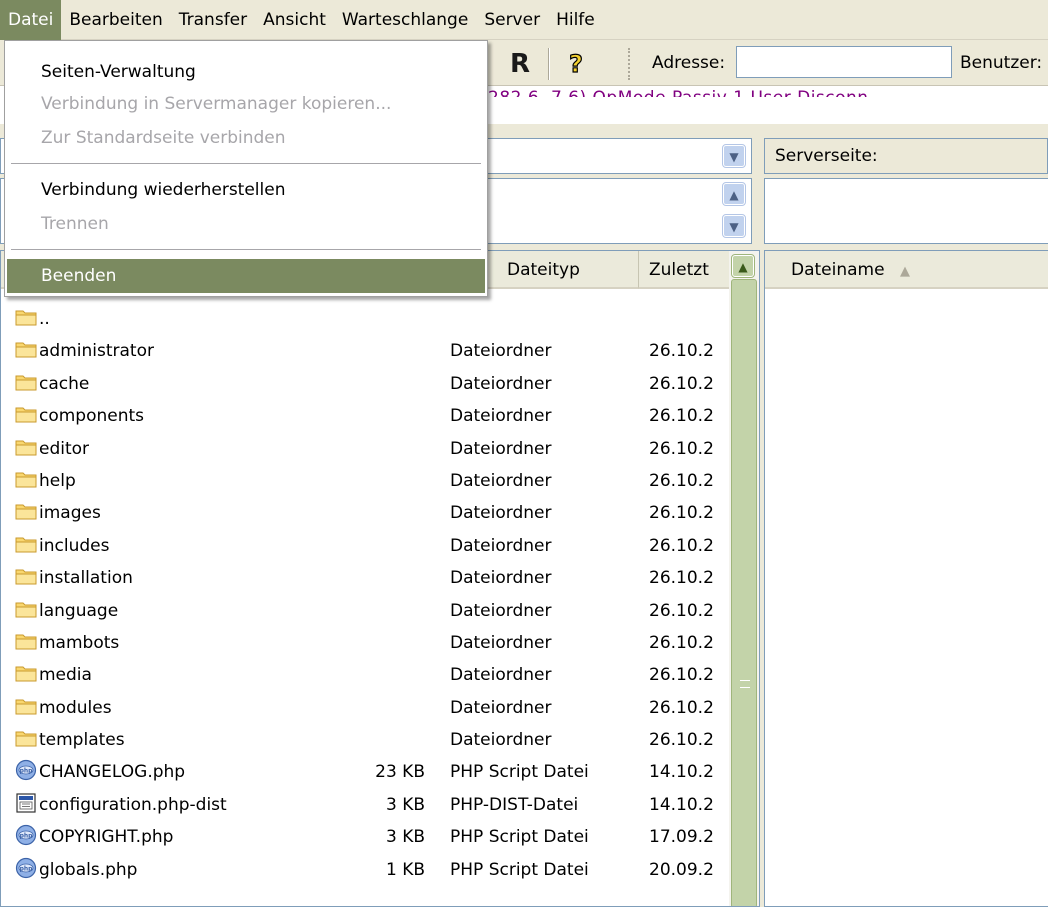 This screenshot has width=1048, height=907. Describe the element at coordinates (367, 740) in the screenshot. I see `table-row: templates Dateiordner 26.10.2` at that location.